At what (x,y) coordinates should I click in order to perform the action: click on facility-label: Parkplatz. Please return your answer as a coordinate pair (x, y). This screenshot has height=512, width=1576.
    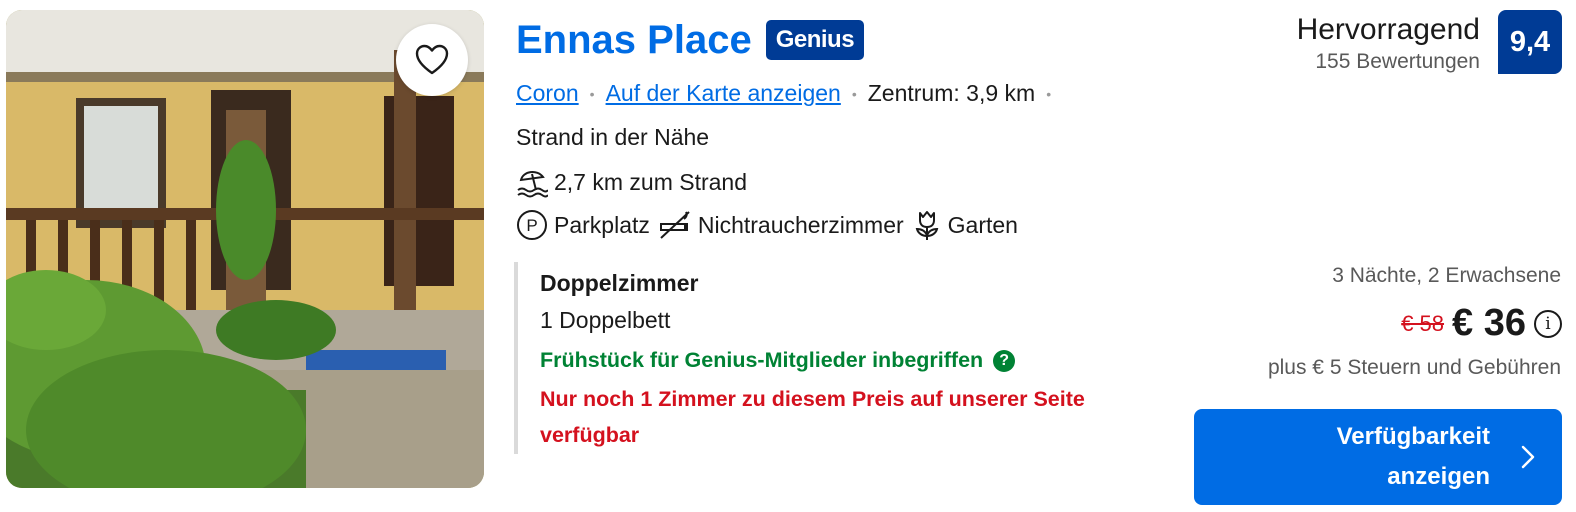
    Looking at the image, I should click on (602, 224).